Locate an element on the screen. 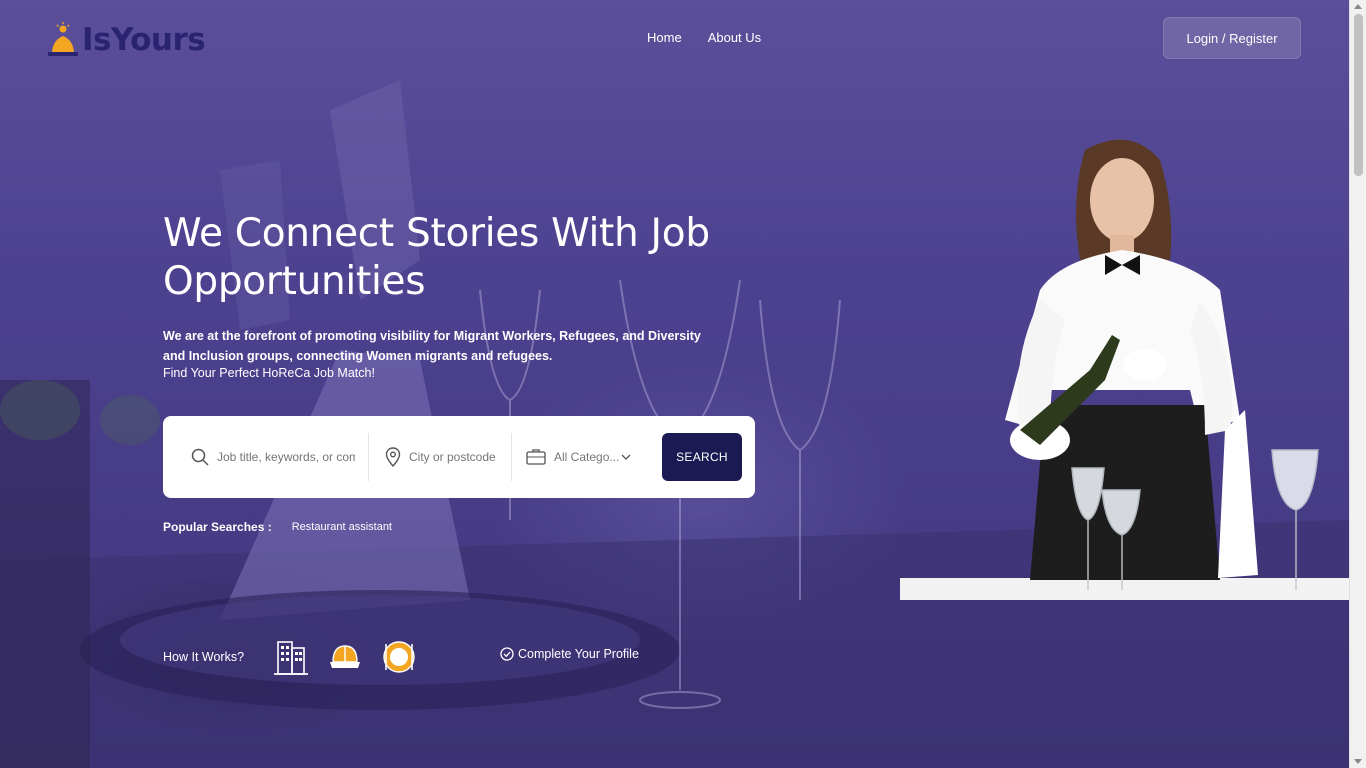 The height and width of the screenshot is (768, 1366). job-search-bar: All Catego... SEARCH is located at coordinates (459, 457).